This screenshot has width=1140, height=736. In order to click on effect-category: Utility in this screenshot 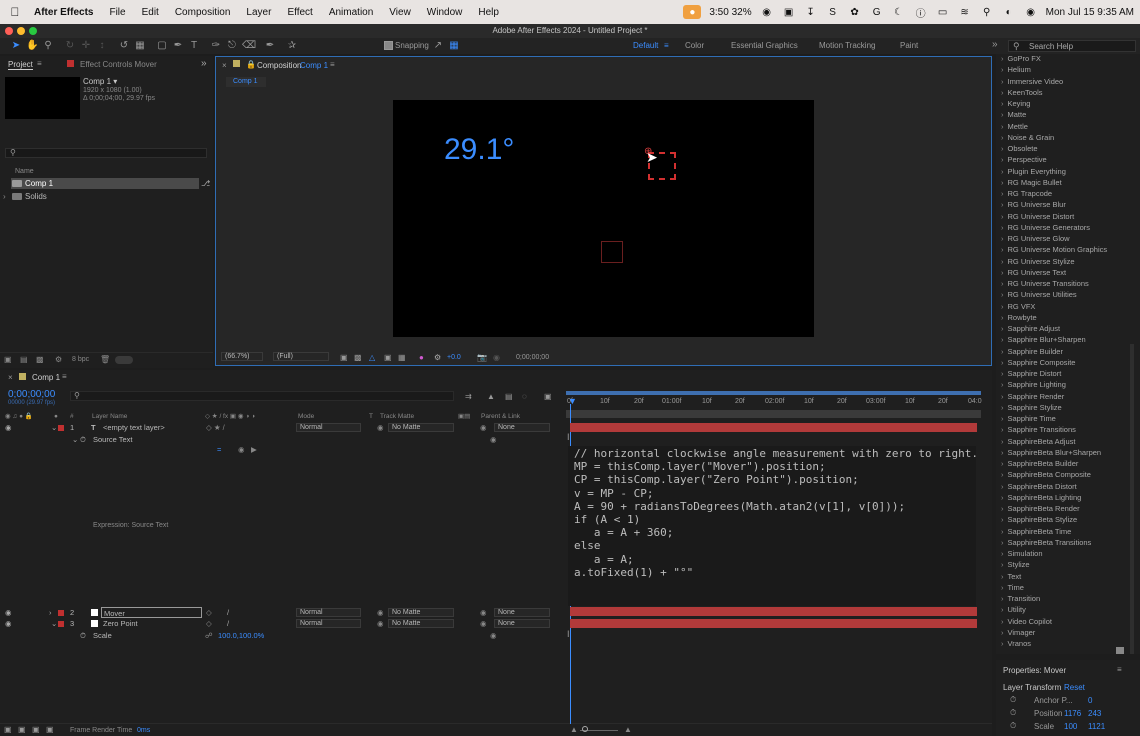, I will do `click(1013, 609)`.